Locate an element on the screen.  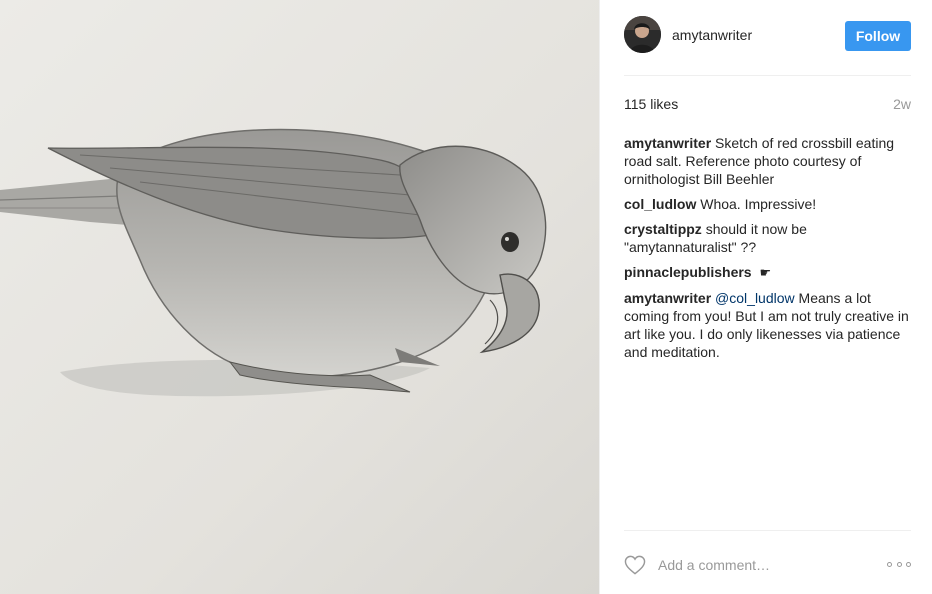
comment-item: col_ludlow Whoa. Impressive! is located at coordinates (769, 204).